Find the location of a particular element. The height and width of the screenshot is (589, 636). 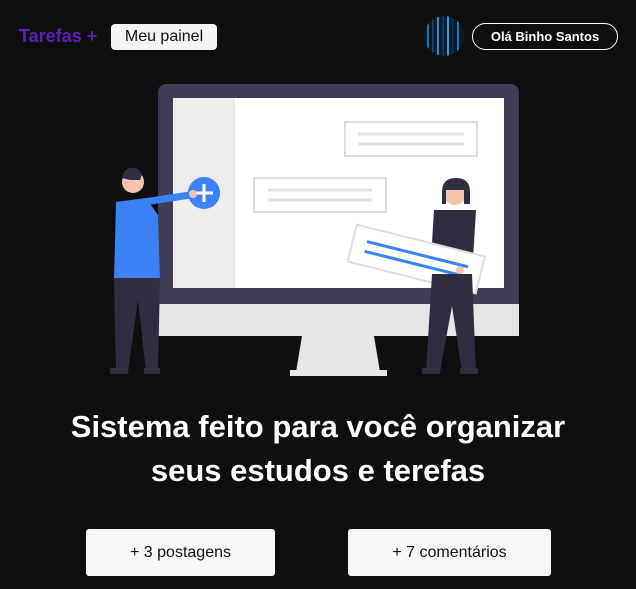

brand-logo: Tarefas + is located at coordinates (58, 36).